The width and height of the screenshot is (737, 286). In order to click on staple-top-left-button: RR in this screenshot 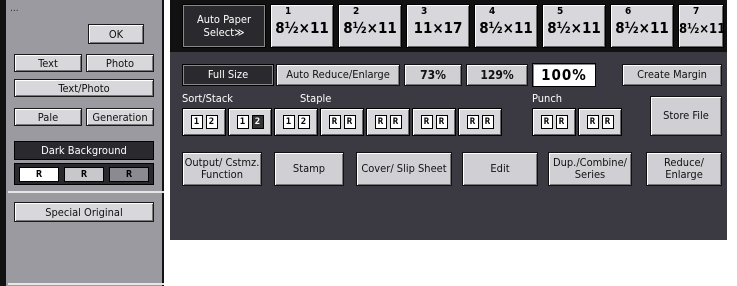, I will do `click(342, 122)`.